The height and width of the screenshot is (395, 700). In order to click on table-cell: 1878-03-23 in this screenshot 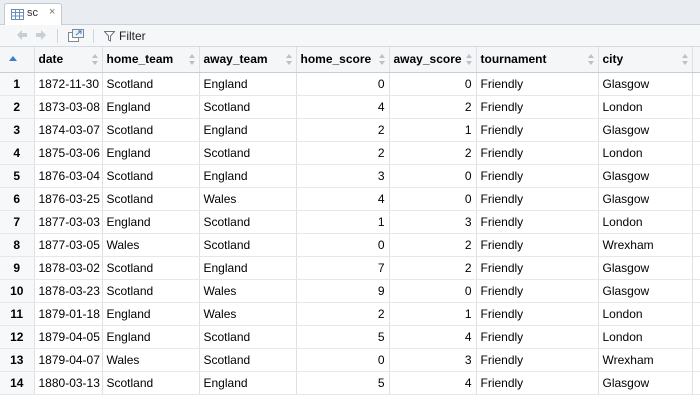, I will do `click(68, 291)`.